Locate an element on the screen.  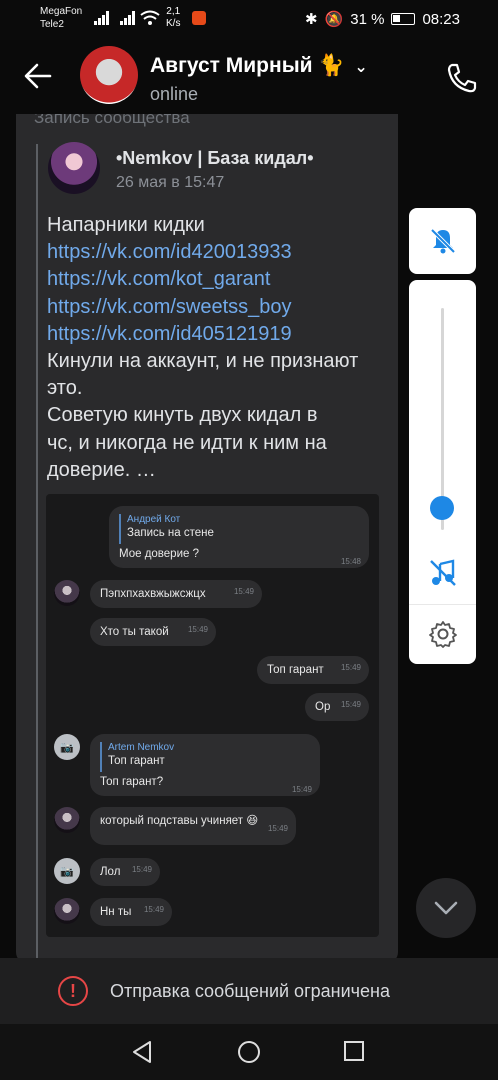
post-link: https://vk.com/id405121919 is located at coordinates (219, 334).